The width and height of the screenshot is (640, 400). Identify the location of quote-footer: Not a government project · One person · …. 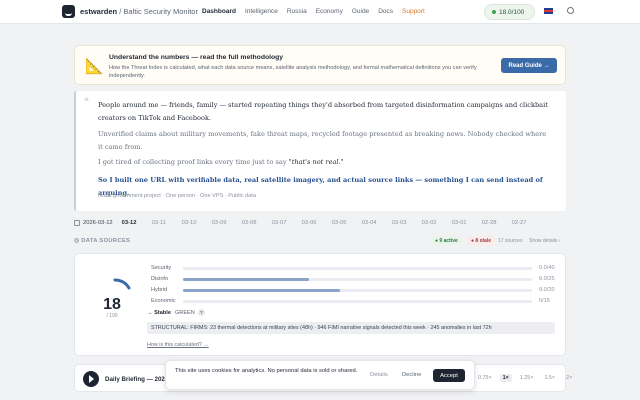
(177, 196).